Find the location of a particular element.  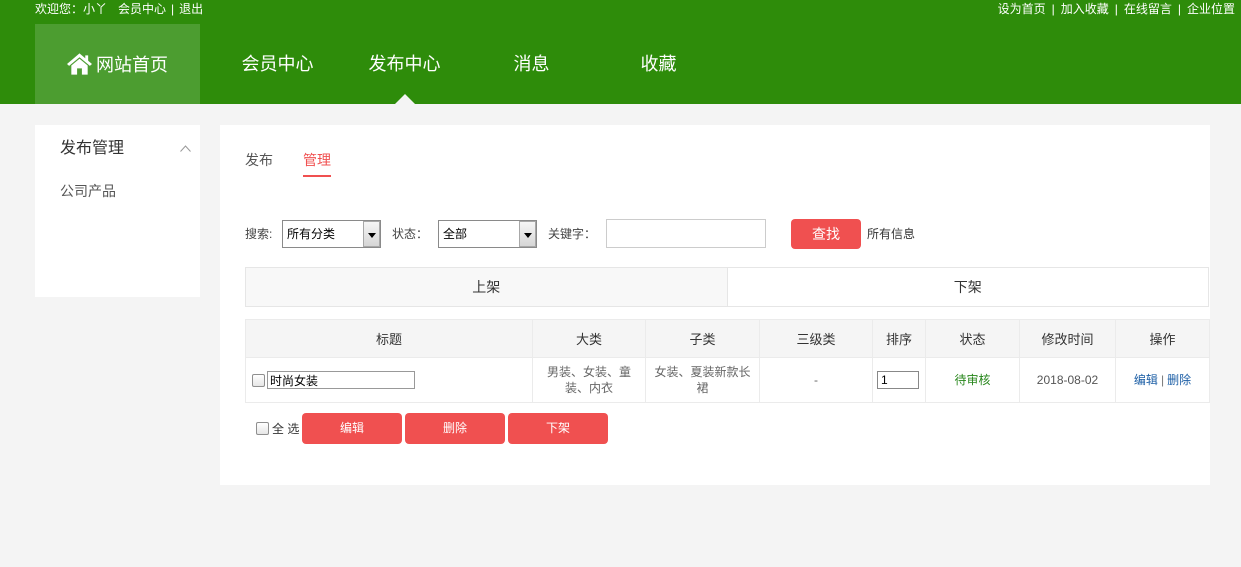

column-header-actions: 操作 is located at coordinates (1162, 338).